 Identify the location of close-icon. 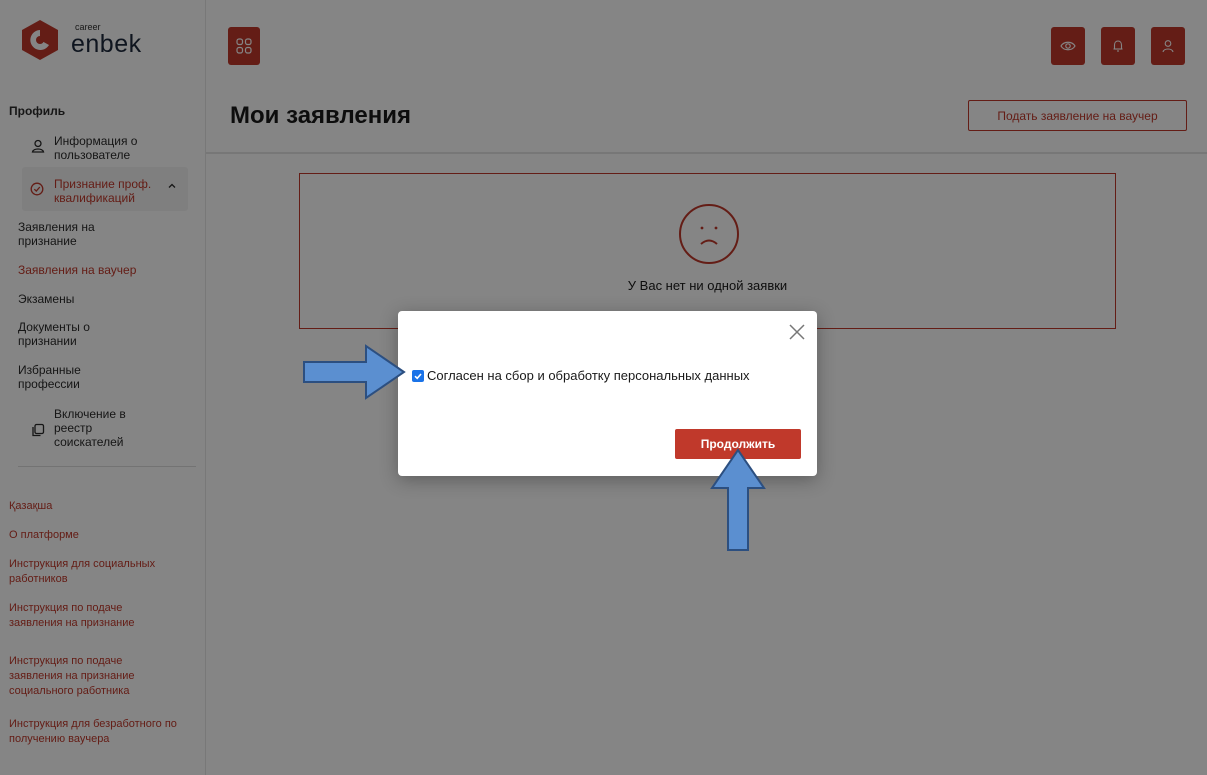
(797, 332).